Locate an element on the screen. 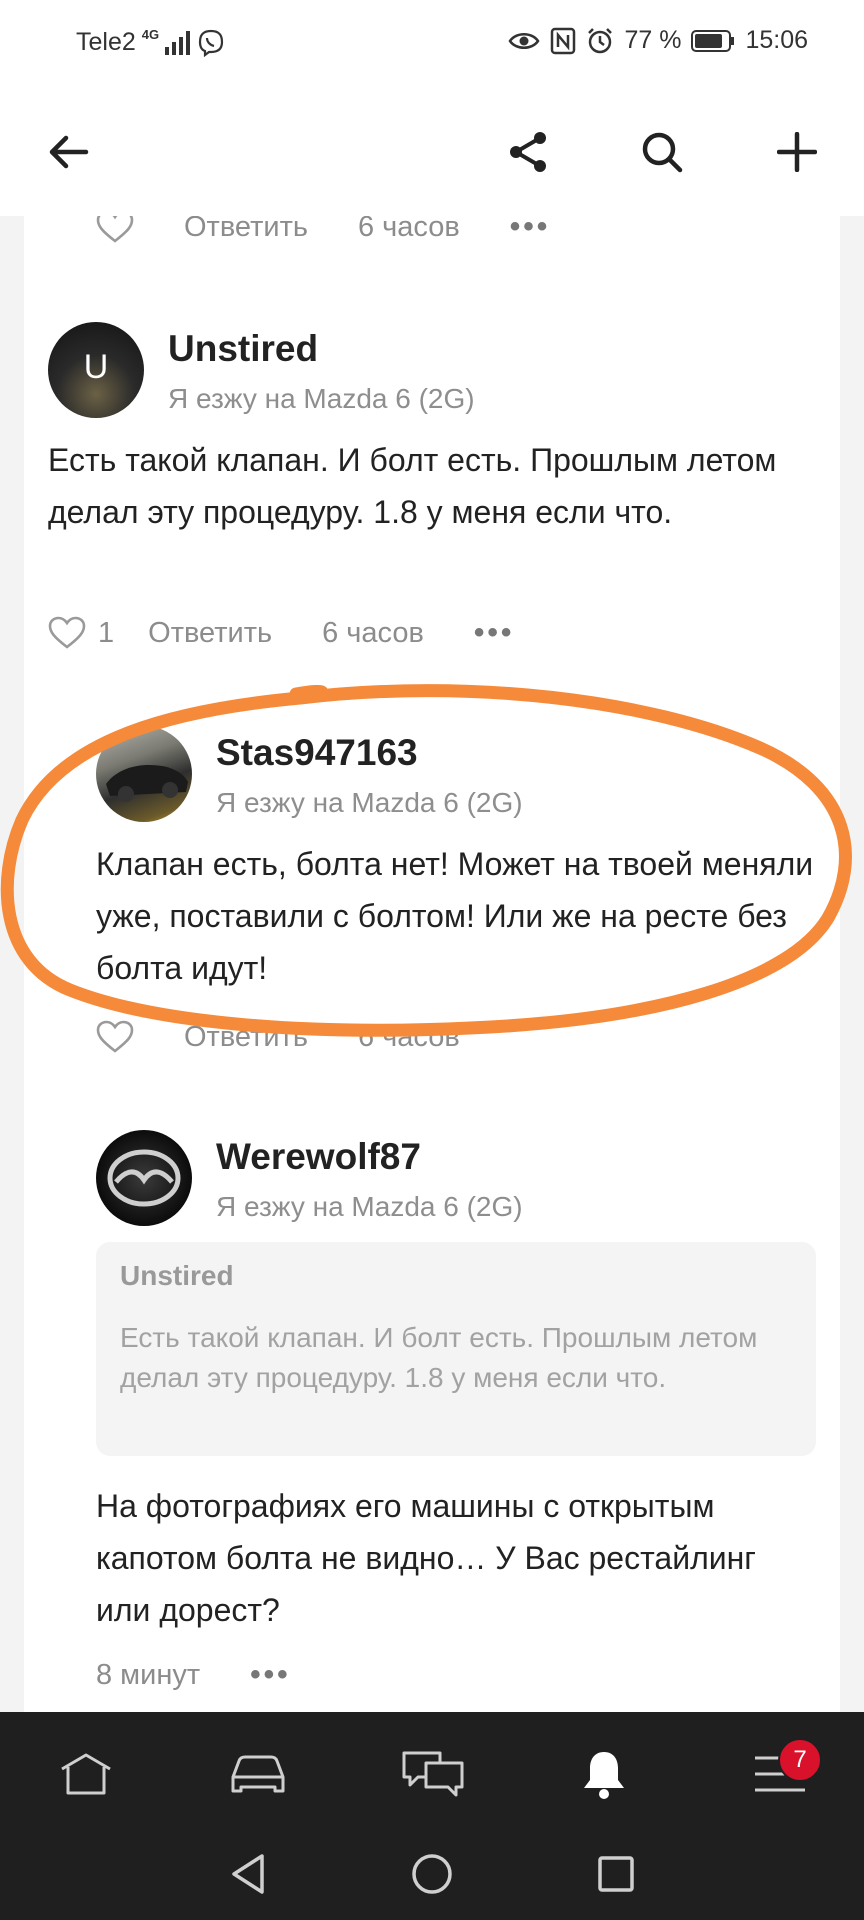  system-recents-button is located at coordinates (616, 1874).